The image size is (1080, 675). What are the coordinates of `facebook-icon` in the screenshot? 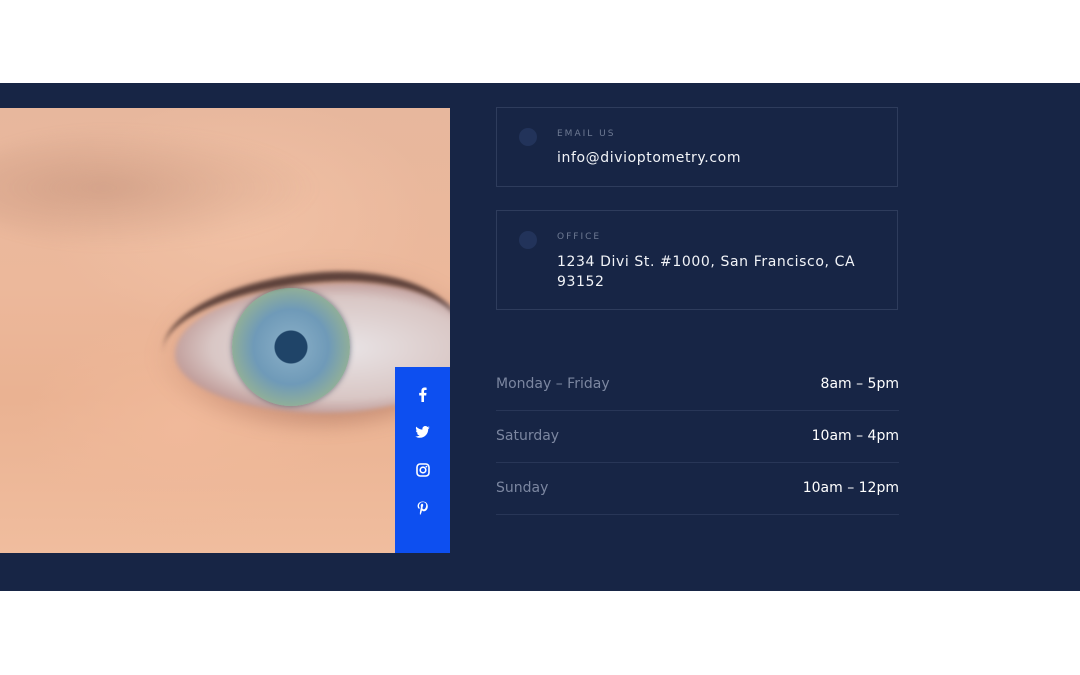 It's located at (422, 394).